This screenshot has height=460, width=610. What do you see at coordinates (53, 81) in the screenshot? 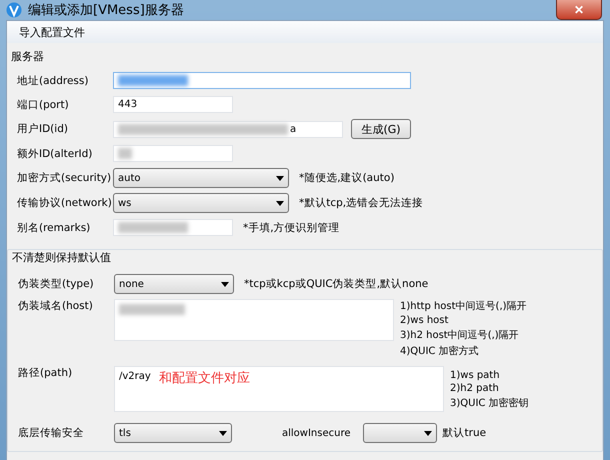
I see `field-label: 地址(address)` at bounding box center [53, 81].